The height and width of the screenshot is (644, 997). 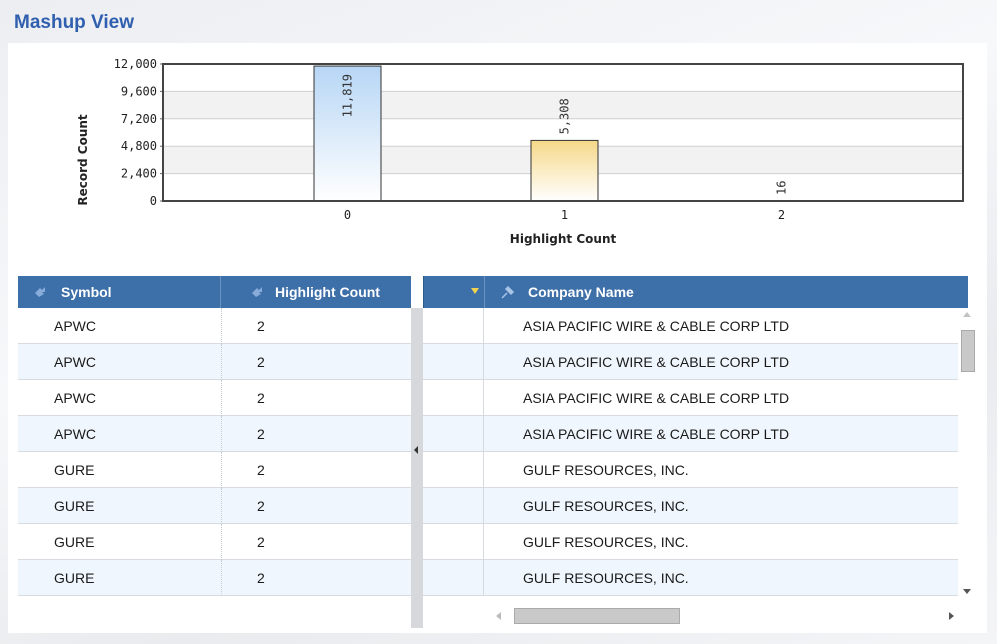 What do you see at coordinates (74, 22) in the screenshot?
I see `page-title: Mashup View` at bounding box center [74, 22].